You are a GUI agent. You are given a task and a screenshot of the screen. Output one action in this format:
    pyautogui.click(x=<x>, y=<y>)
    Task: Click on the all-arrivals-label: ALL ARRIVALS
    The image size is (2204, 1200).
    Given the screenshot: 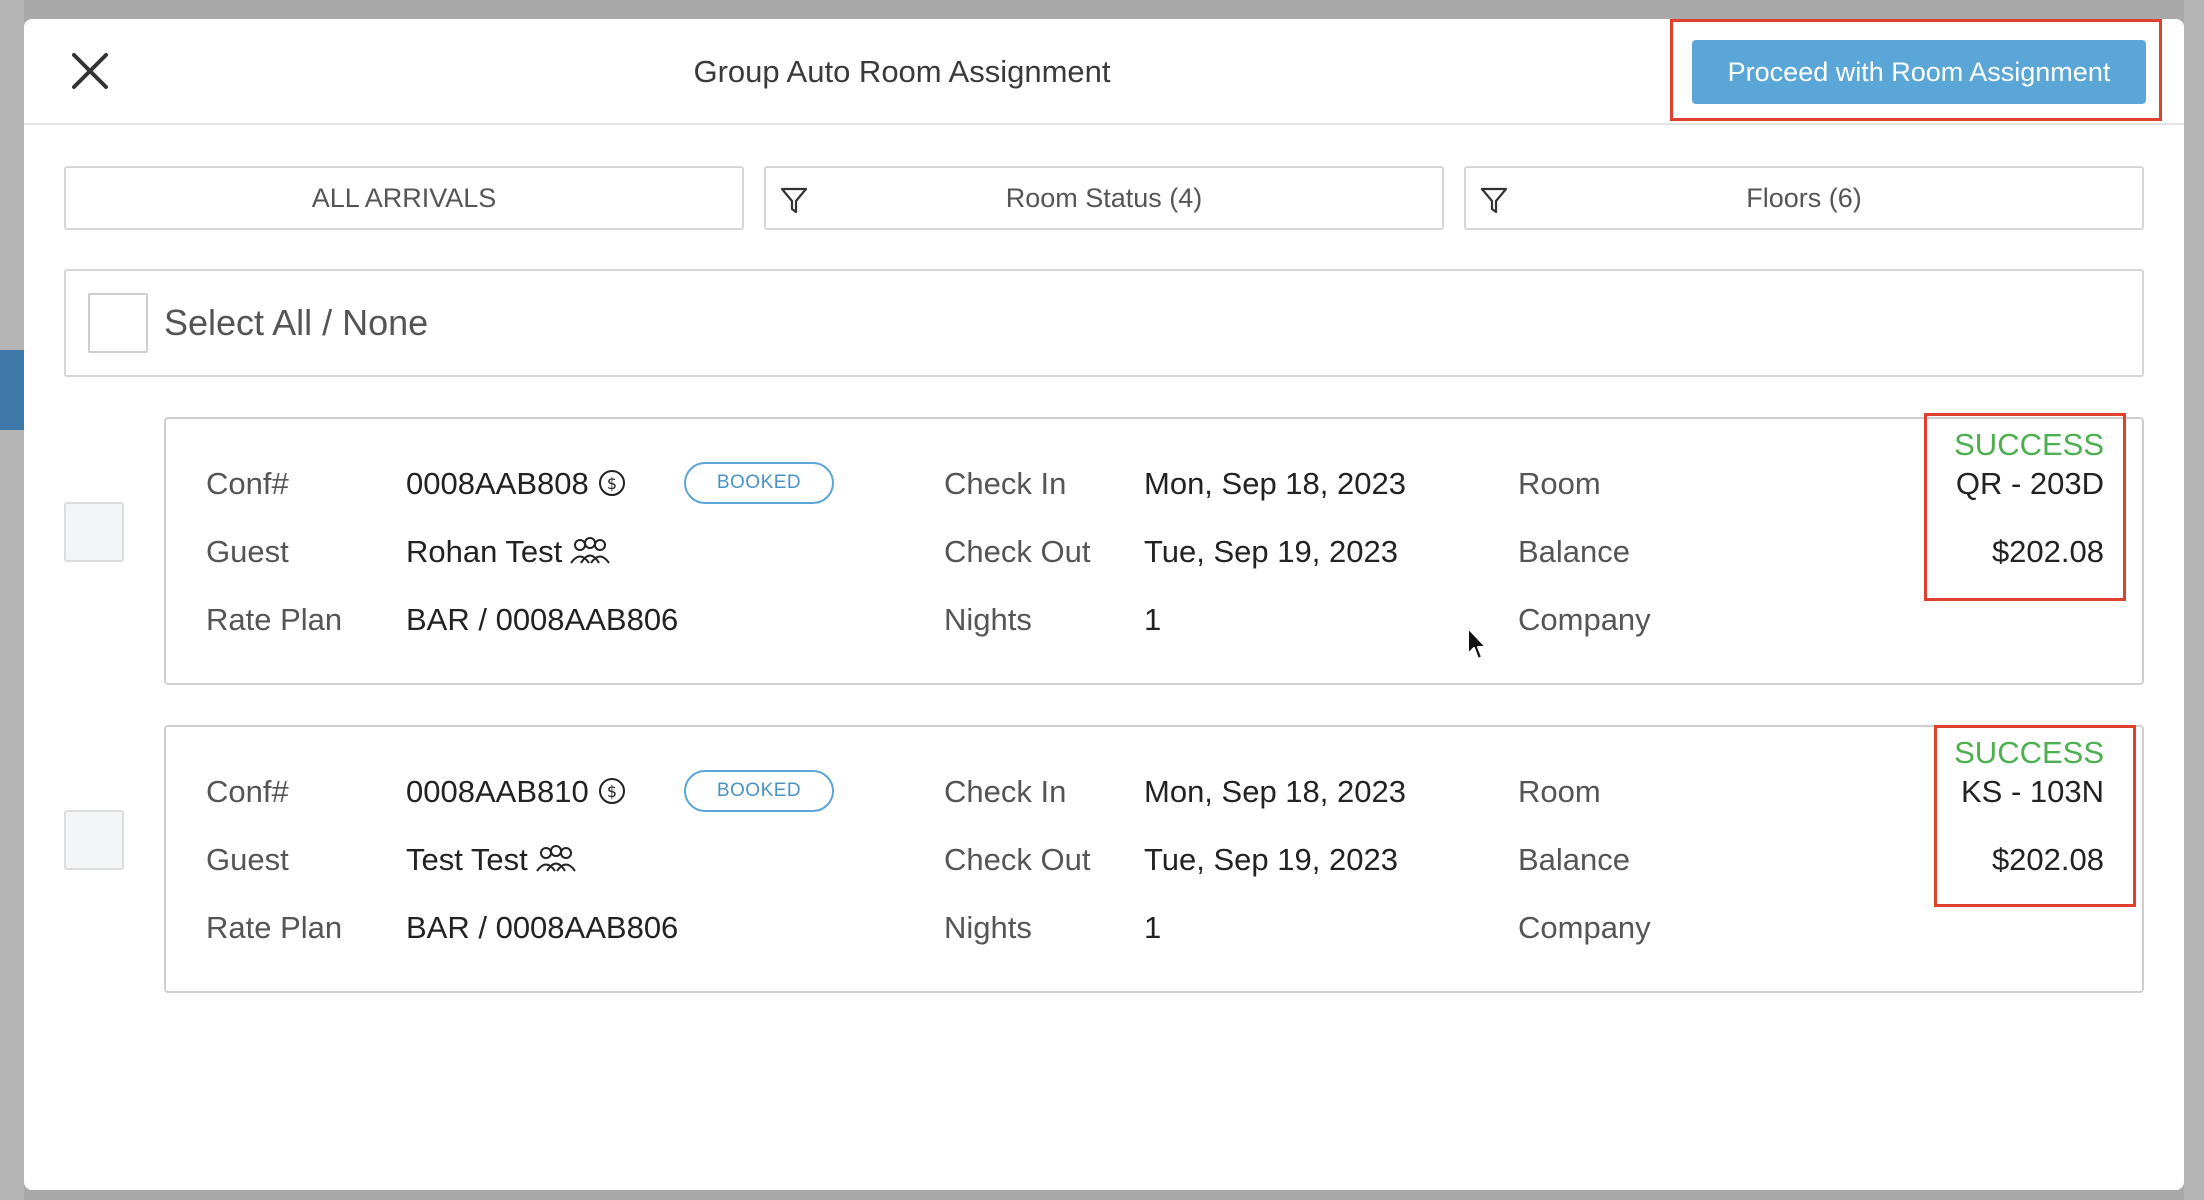 What is the action you would take?
    pyautogui.click(x=404, y=197)
    